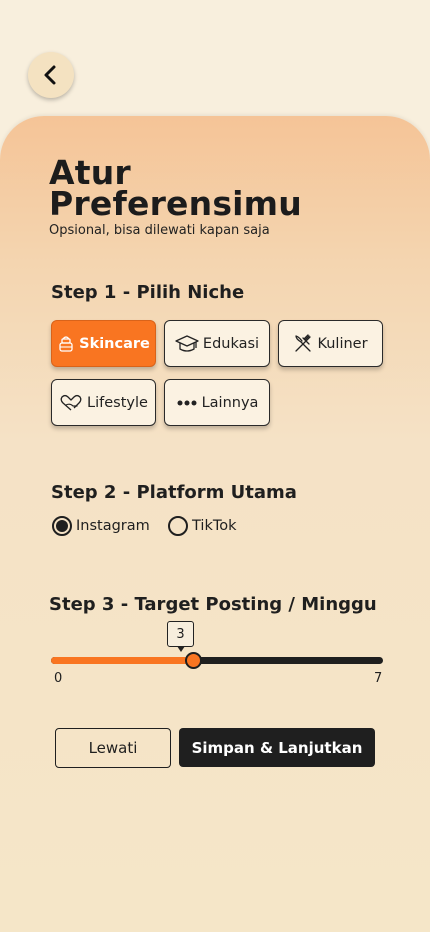  What do you see at coordinates (122, 660) in the screenshot?
I see `slider-fill` at bounding box center [122, 660].